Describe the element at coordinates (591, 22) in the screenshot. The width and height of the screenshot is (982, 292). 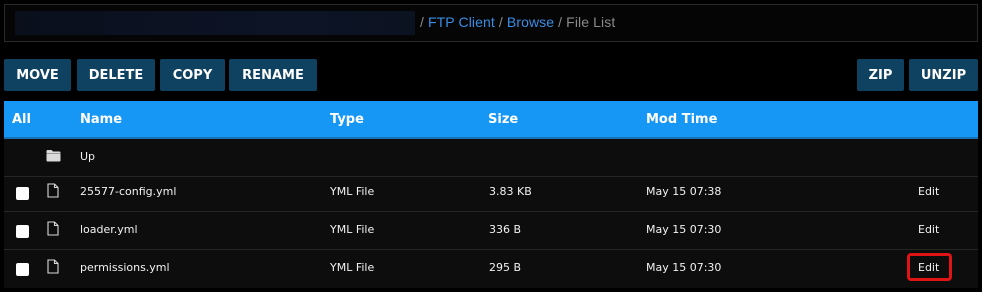
I see `breadcrumb-file-list: File List` at that location.